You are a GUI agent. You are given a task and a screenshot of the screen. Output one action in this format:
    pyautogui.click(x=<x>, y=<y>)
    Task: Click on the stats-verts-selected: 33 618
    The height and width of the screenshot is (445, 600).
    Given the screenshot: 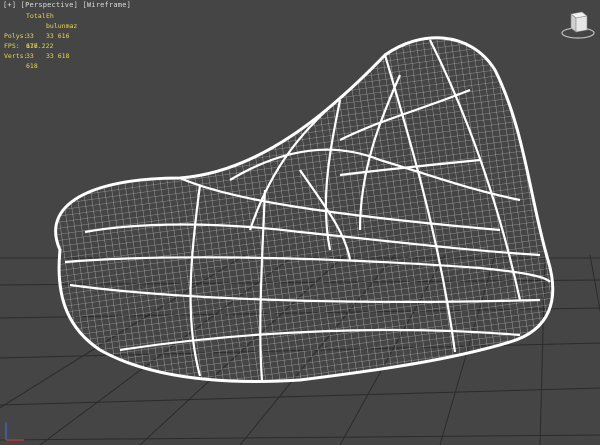 What is the action you would take?
    pyautogui.click(x=58, y=56)
    